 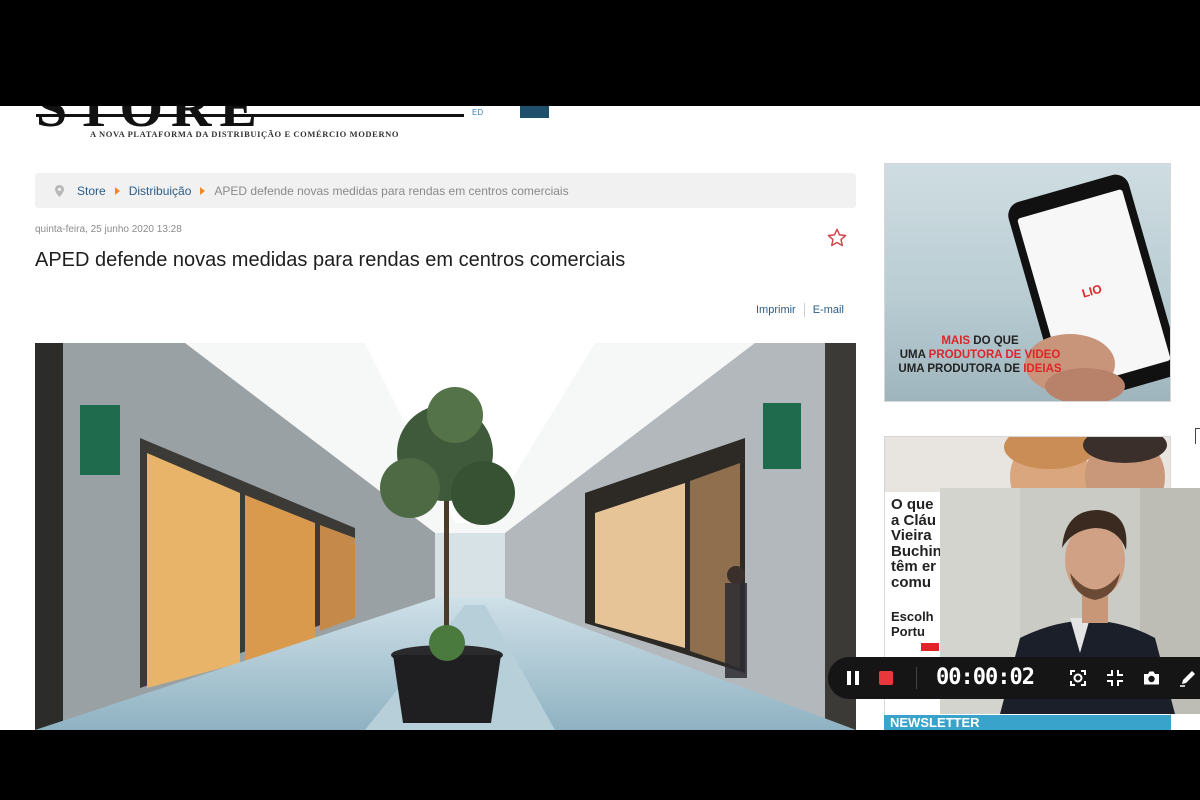 What do you see at coordinates (1188, 678) in the screenshot?
I see `pen-icon` at bounding box center [1188, 678].